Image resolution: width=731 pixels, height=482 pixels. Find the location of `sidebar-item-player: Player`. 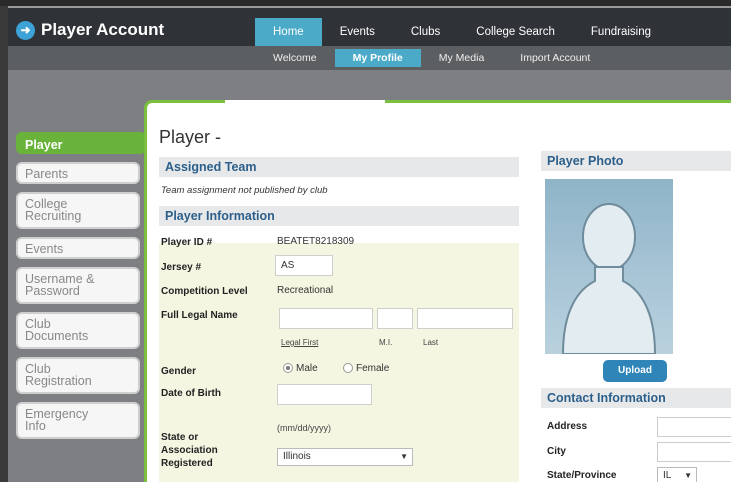

sidebar-item-player: Player is located at coordinates (81, 143).